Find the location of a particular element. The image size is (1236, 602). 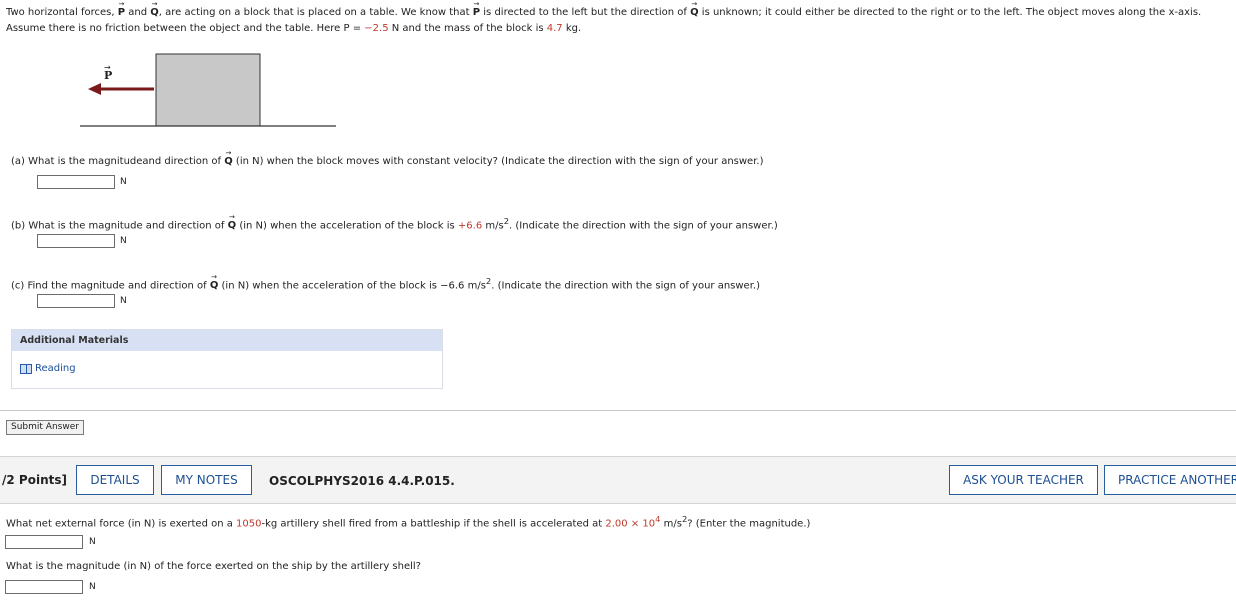

p-value: −2.5 is located at coordinates (376, 28).